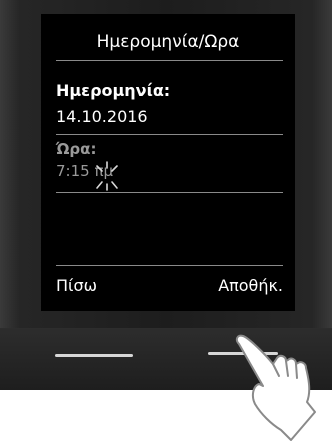  I want to click on date-field: 14.10.2016, so click(102, 116).